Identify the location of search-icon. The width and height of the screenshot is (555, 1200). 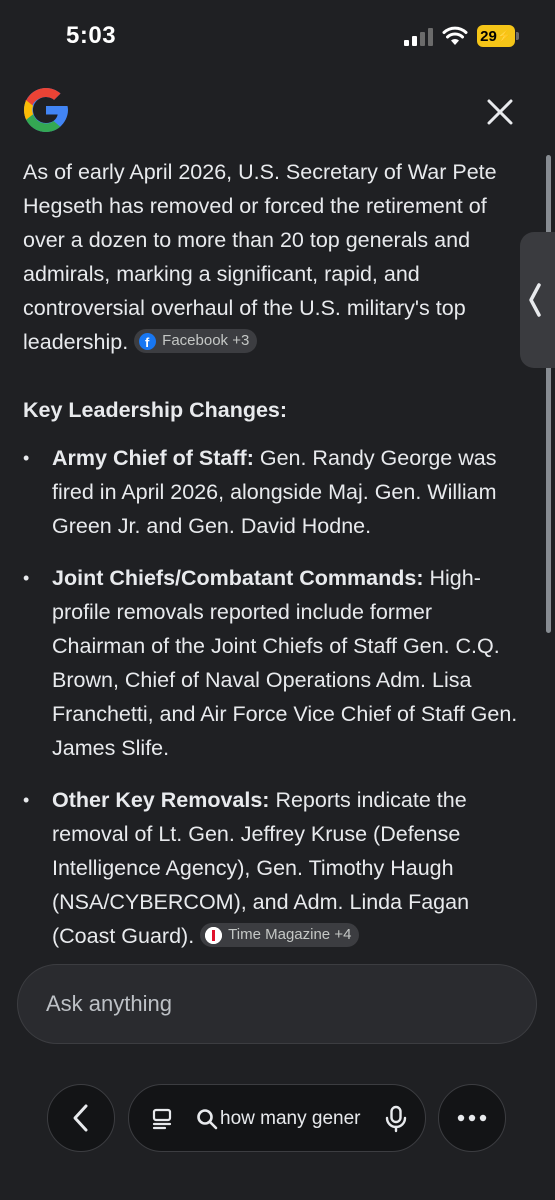
(207, 1119).